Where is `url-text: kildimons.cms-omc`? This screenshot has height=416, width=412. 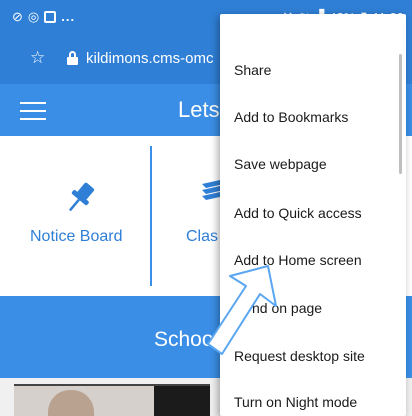
url-text: kildimons.cms-omc is located at coordinates (150, 58).